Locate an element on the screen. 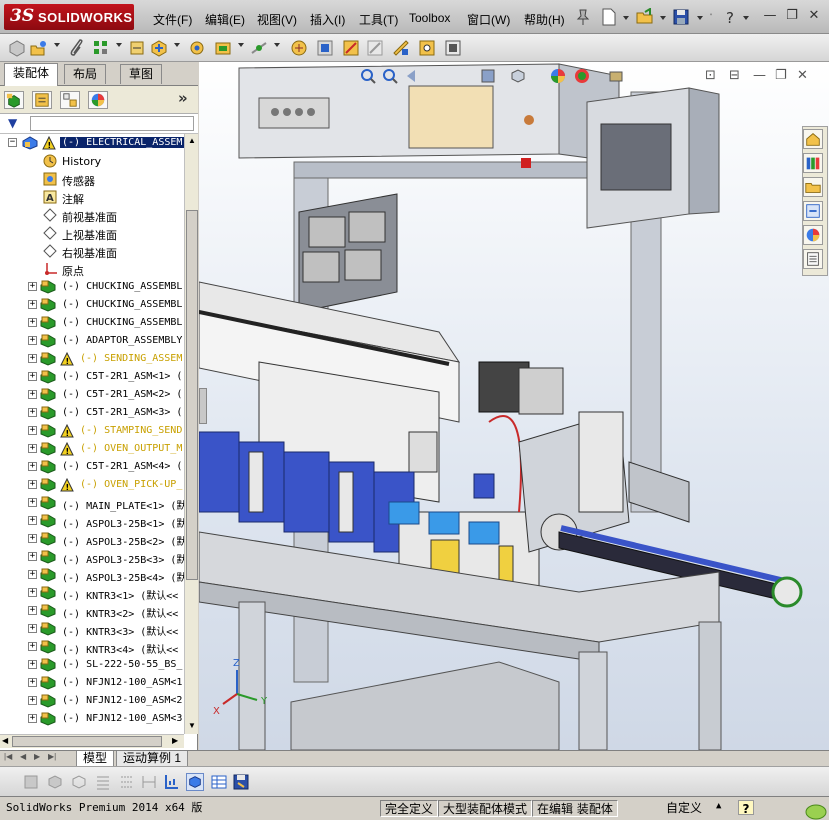  tree-item-right-plane: 右视基准面 is located at coordinates (92, 251).